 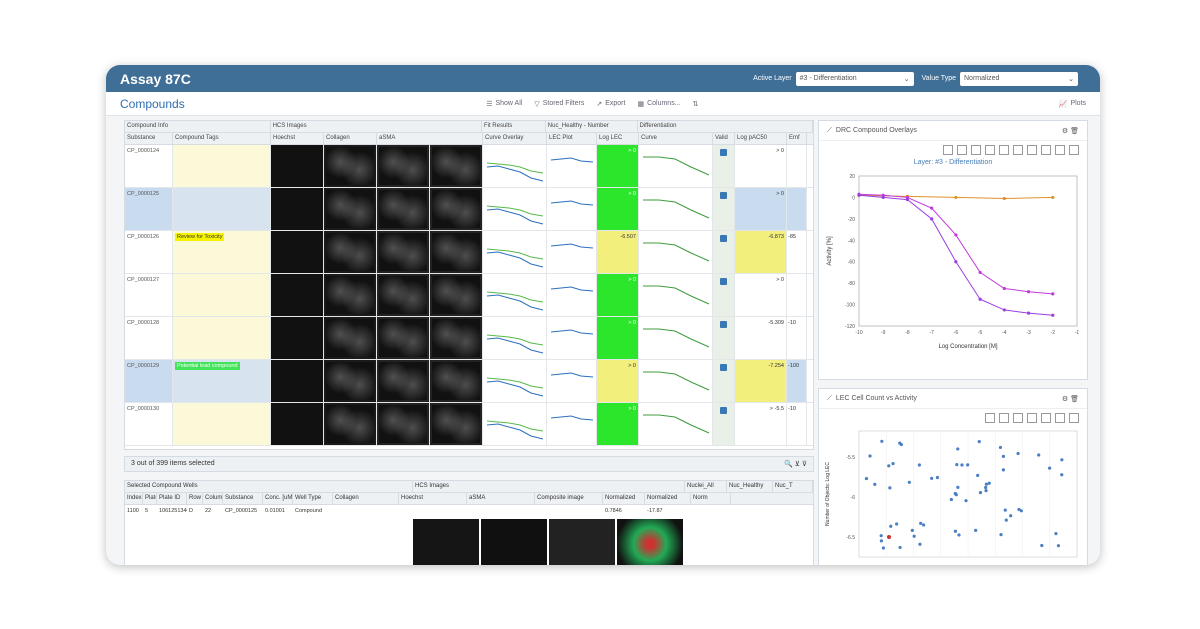 I want to click on cell-emf: -85, so click(x=797, y=252).